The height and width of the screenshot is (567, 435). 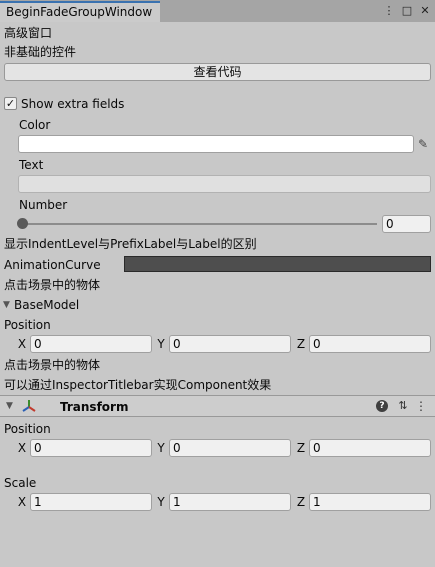 What do you see at coordinates (27, 429) in the screenshot?
I see `transform-position-label: Position` at bounding box center [27, 429].